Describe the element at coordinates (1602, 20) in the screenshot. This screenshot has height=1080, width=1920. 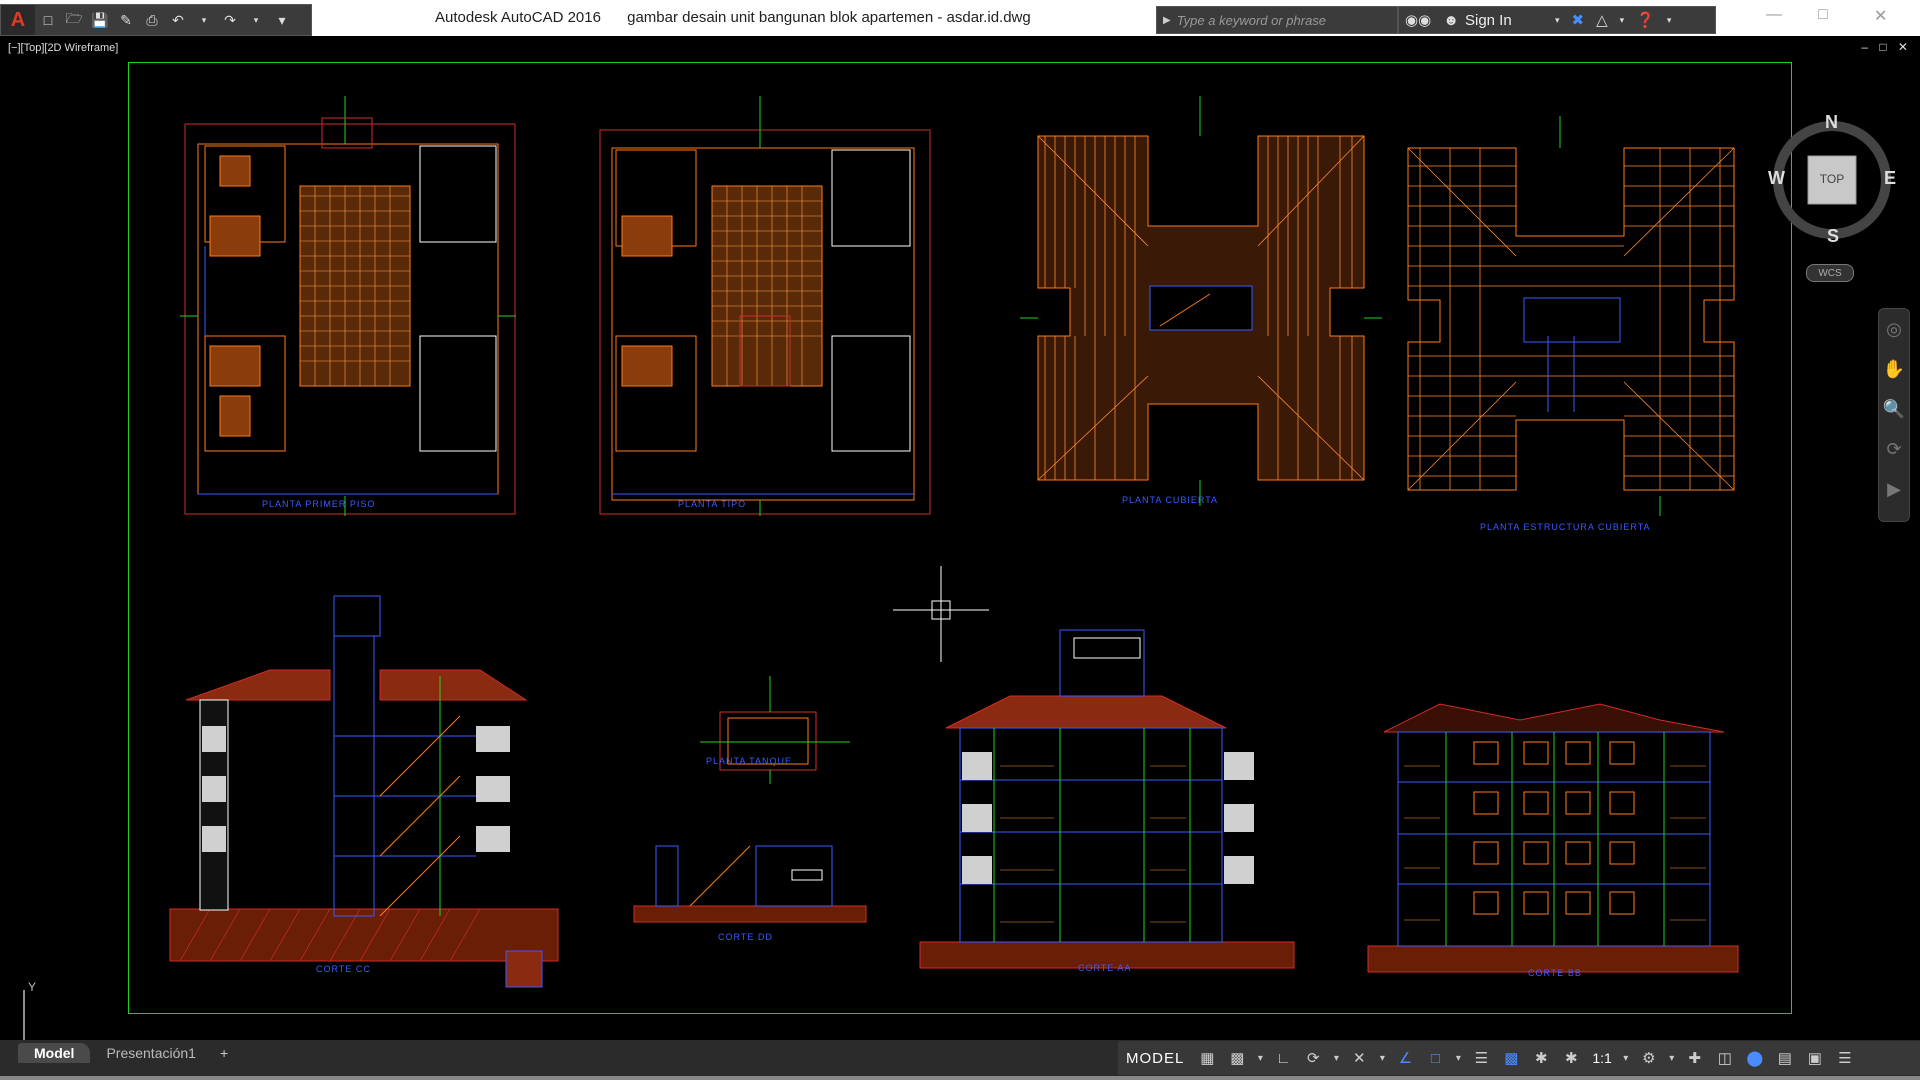
I see `autodesk-360-icon: △` at that location.